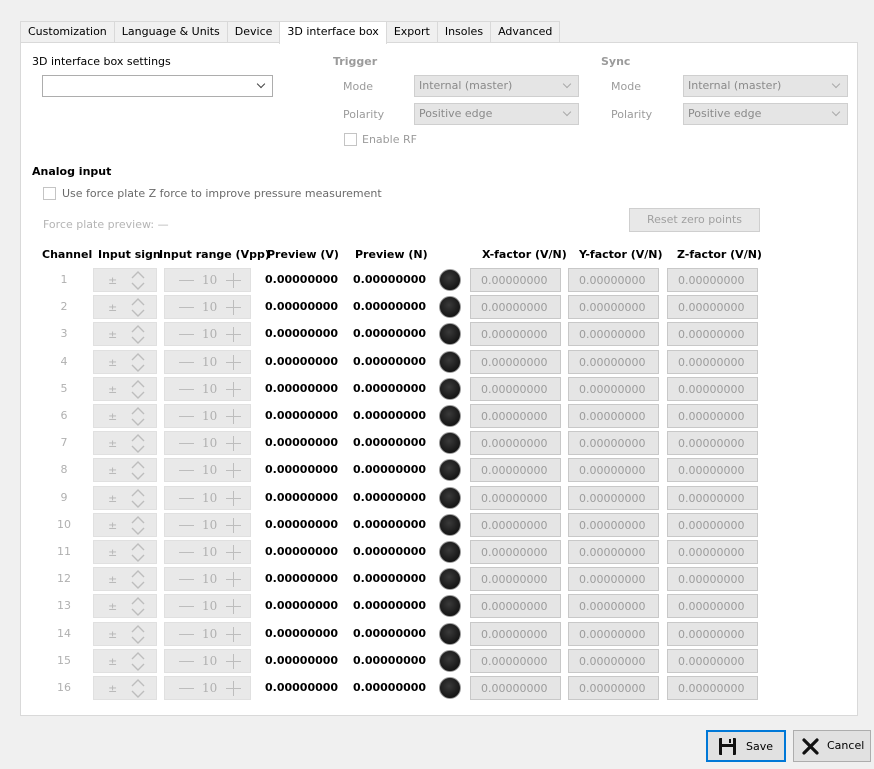 This screenshot has width=874, height=769. What do you see at coordinates (832, 746) in the screenshot?
I see `cancel-button: Cancel` at bounding box center [832, 746].